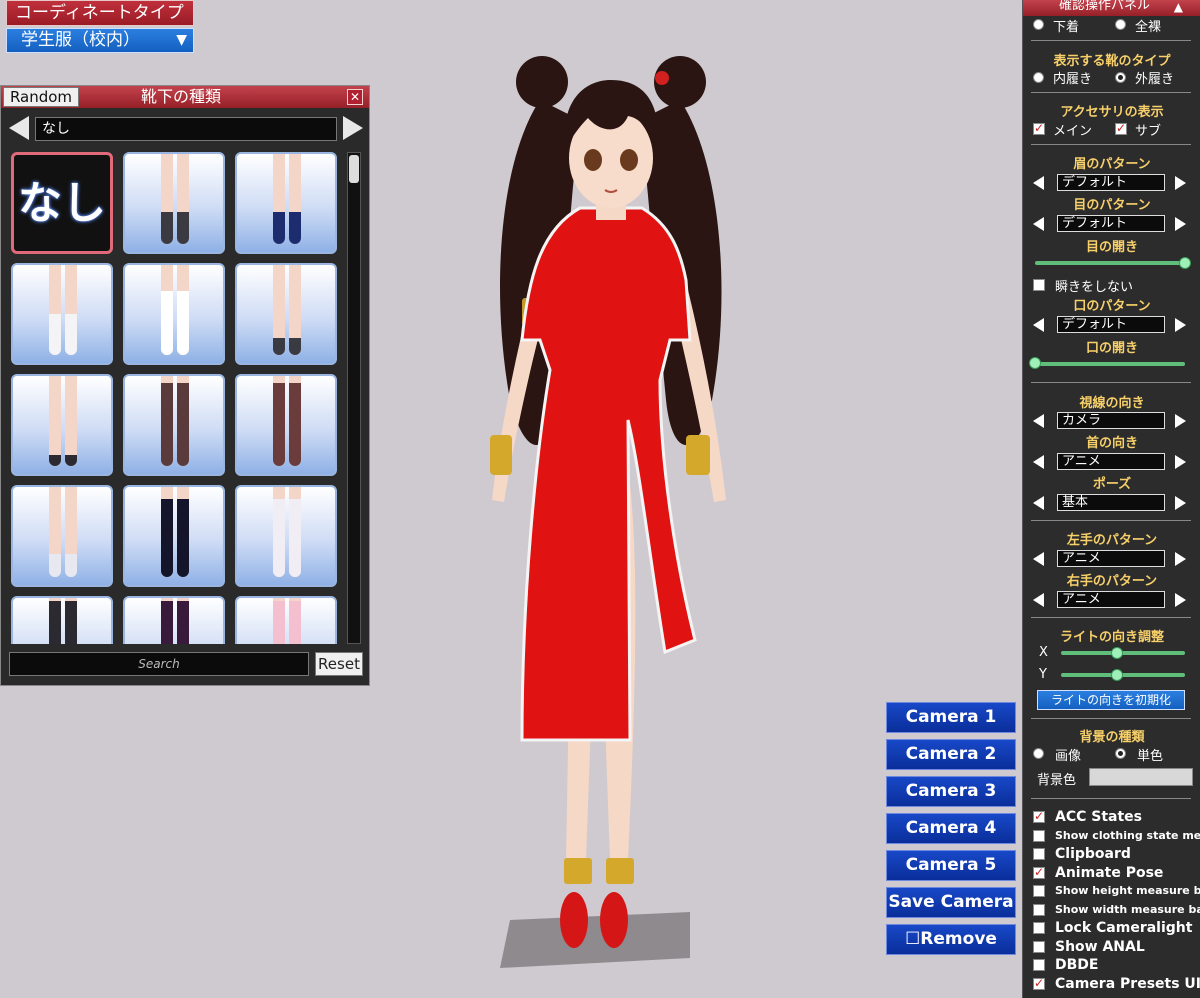  I want to click on light-y-knob, so click(1116, 675).